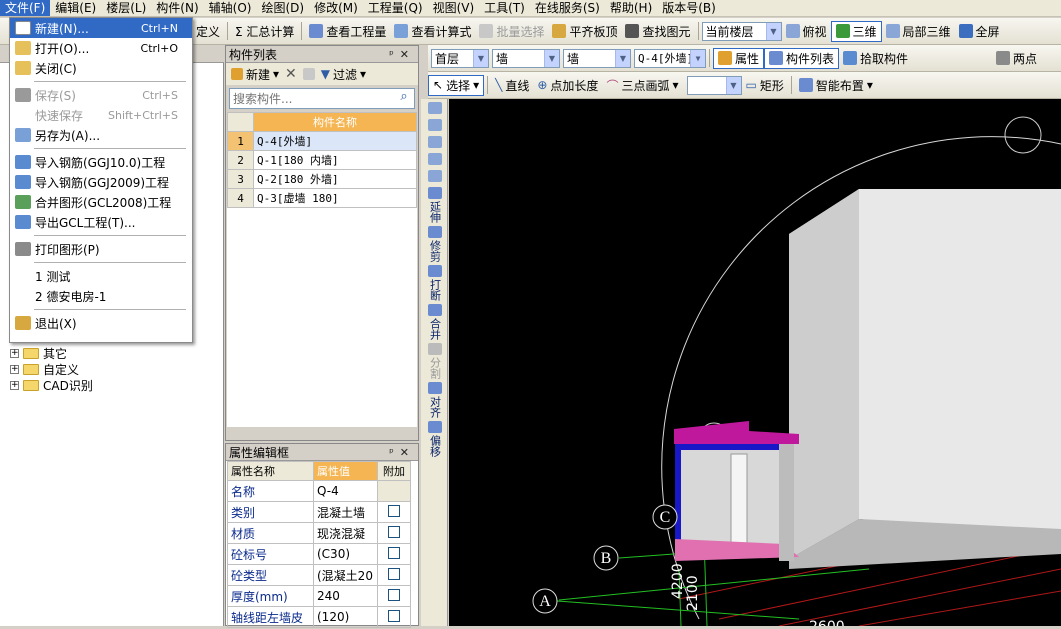 The image size is (1061, 629). What do you see at coordinates (345, 512) in the screenshot?
I see `property-value: 混凝土墙` at bounding box center [345, 512].